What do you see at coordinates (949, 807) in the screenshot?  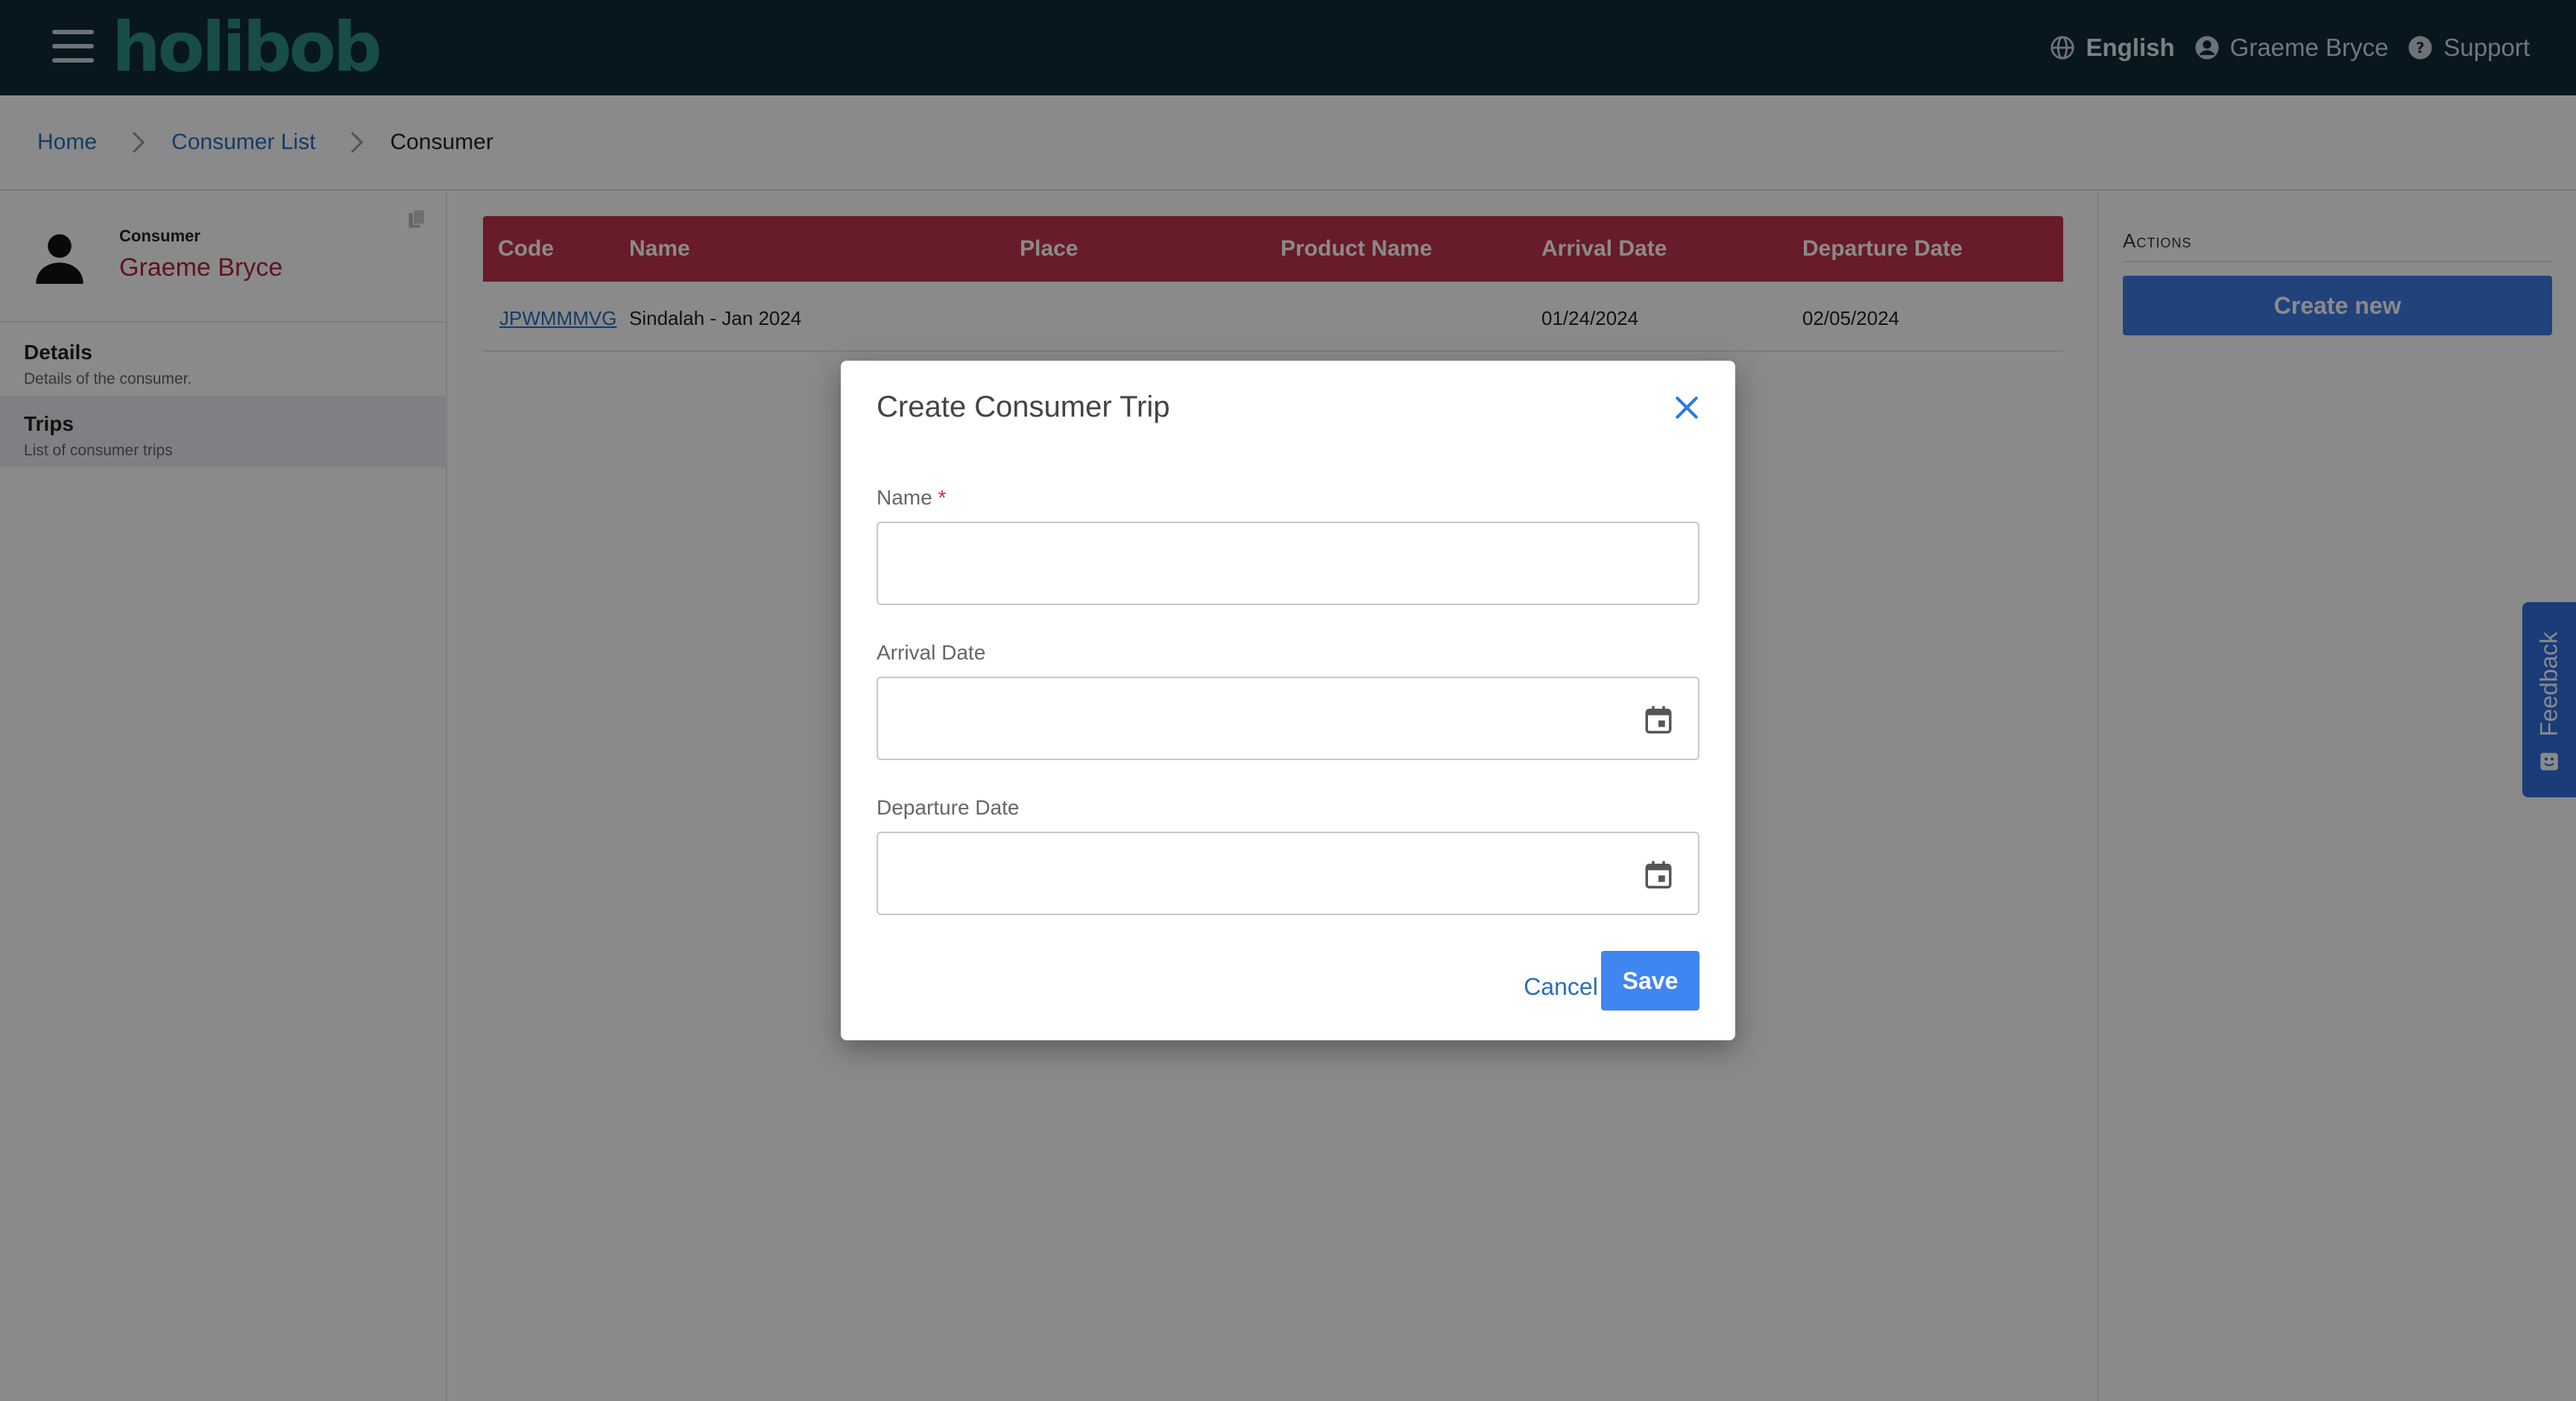 I see `departure-date-label: Departure Date` at bounding box center [949, 807].